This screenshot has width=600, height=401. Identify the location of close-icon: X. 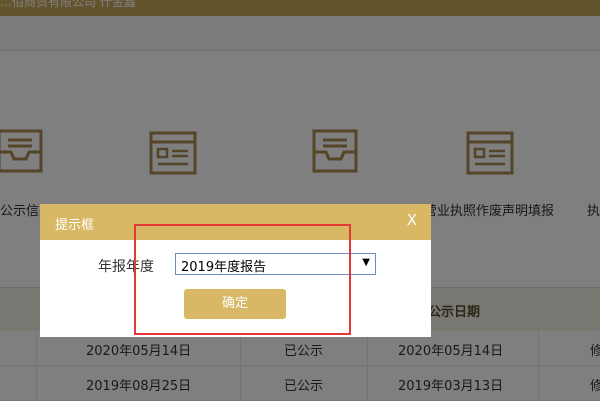
(412, 220).